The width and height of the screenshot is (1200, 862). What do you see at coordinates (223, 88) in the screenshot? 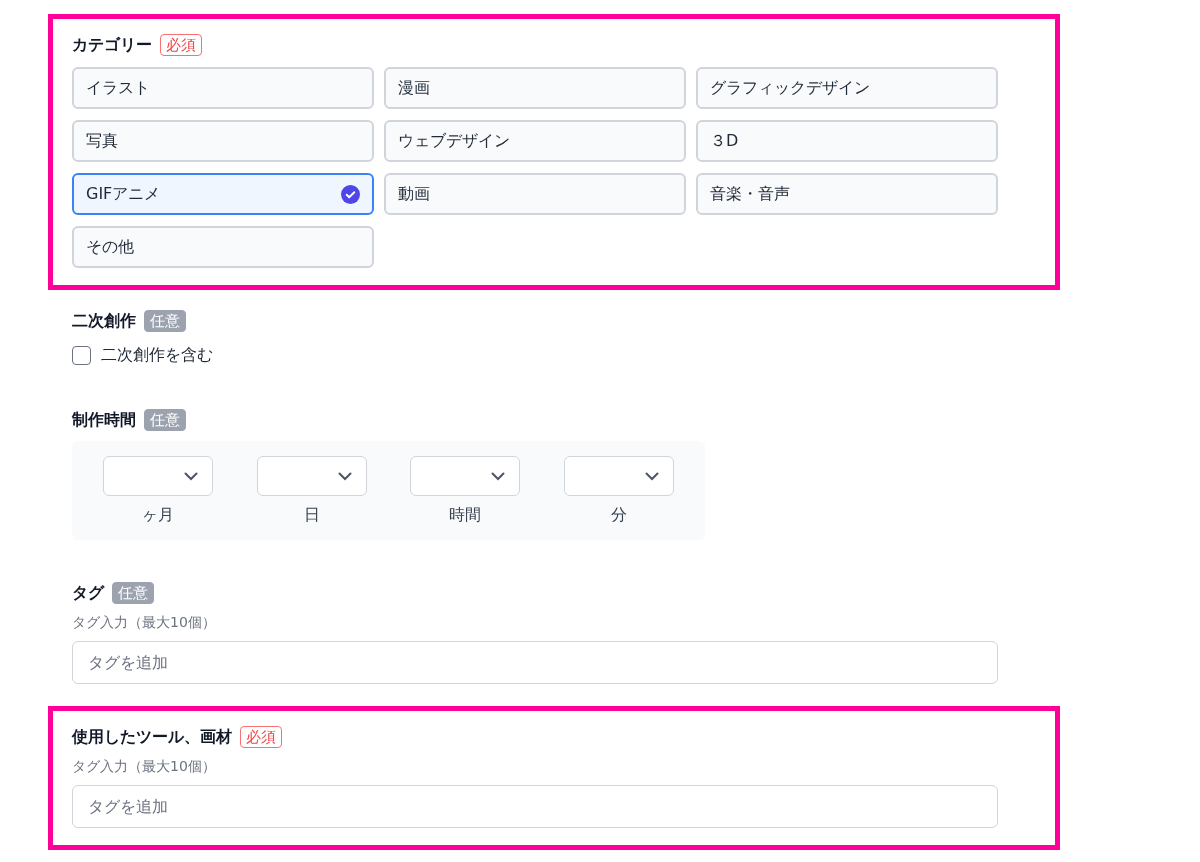
I see `category-option: イラスト` at bounding box center [223, 88].